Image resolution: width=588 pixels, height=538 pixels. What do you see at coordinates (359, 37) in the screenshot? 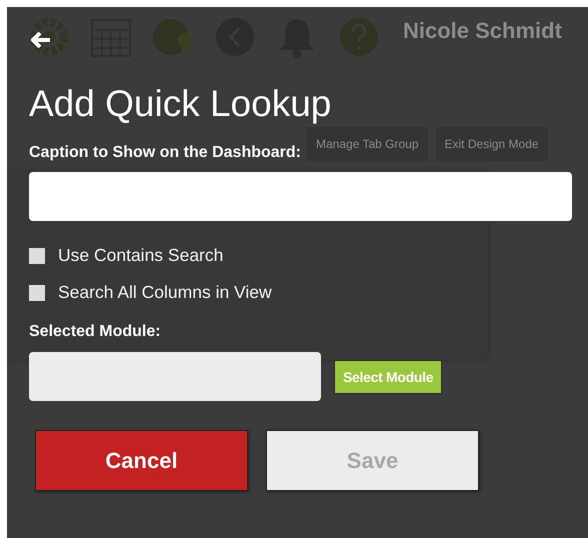
I see `help-icon` at bounding box center [359, 37].